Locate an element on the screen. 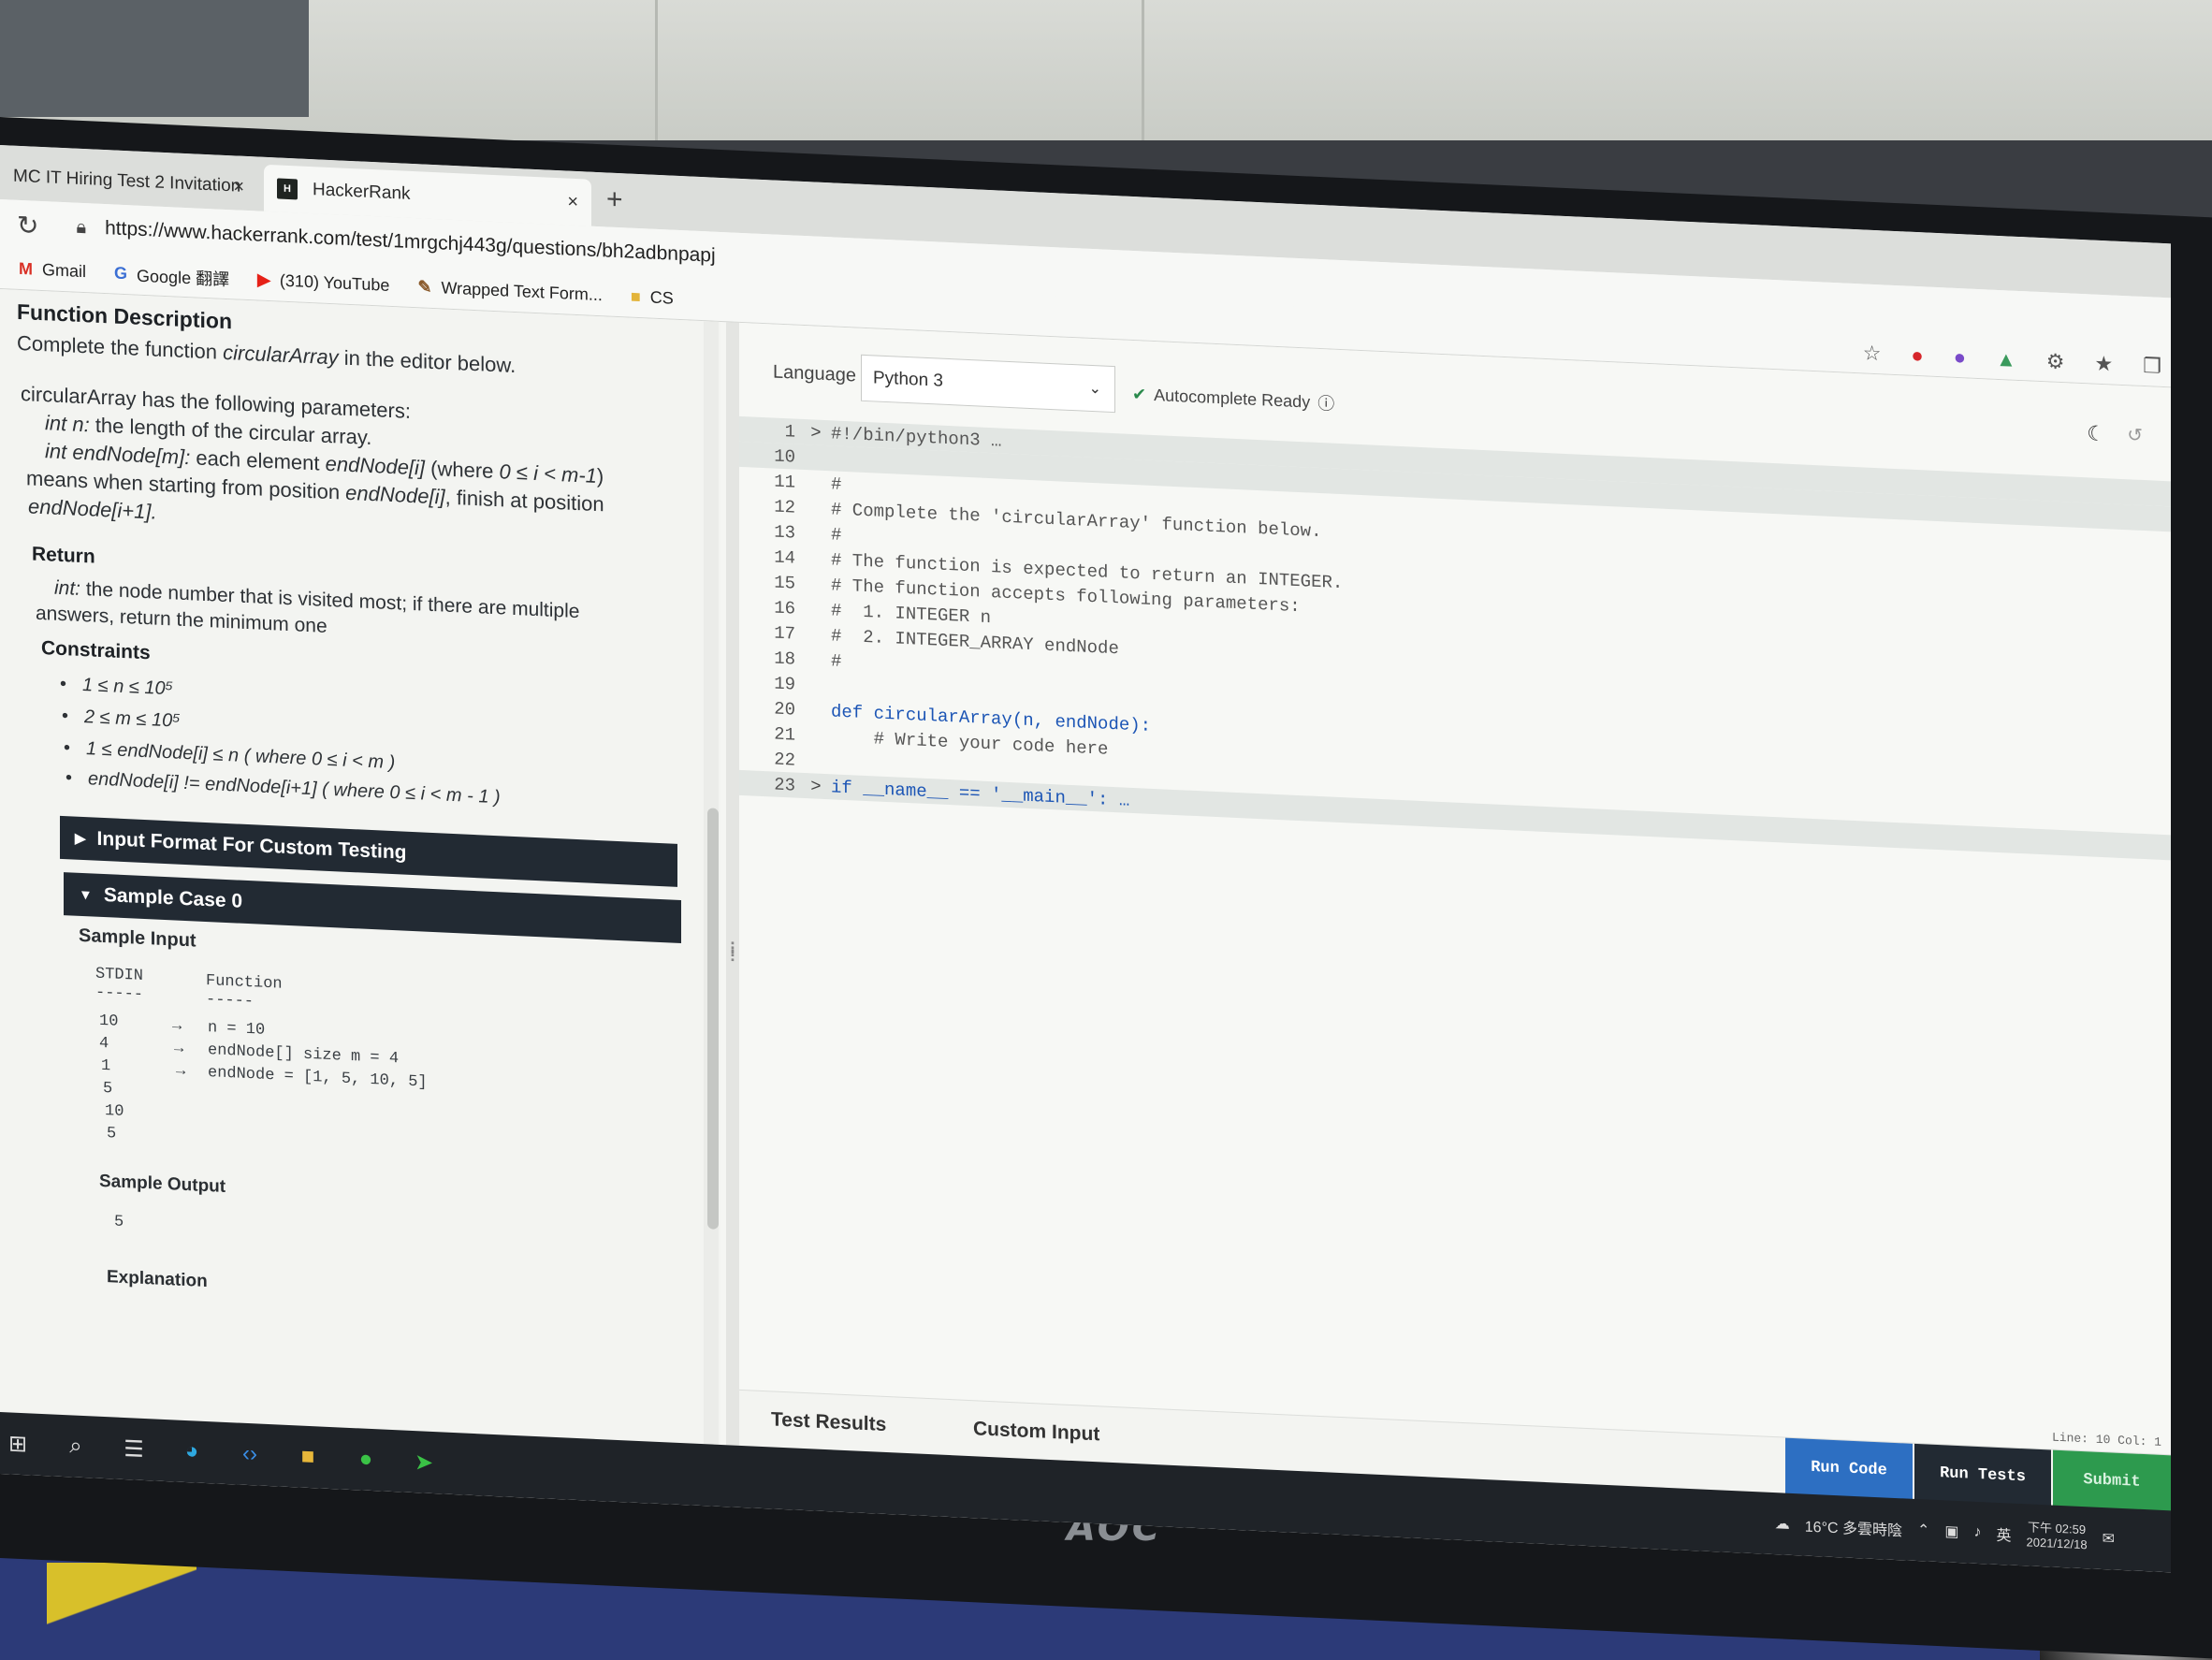 The width and height of the screenshot is (2212, 1660). bookmark-youtube: ▶ (310) YouTube is located at coordinates (323, 282).